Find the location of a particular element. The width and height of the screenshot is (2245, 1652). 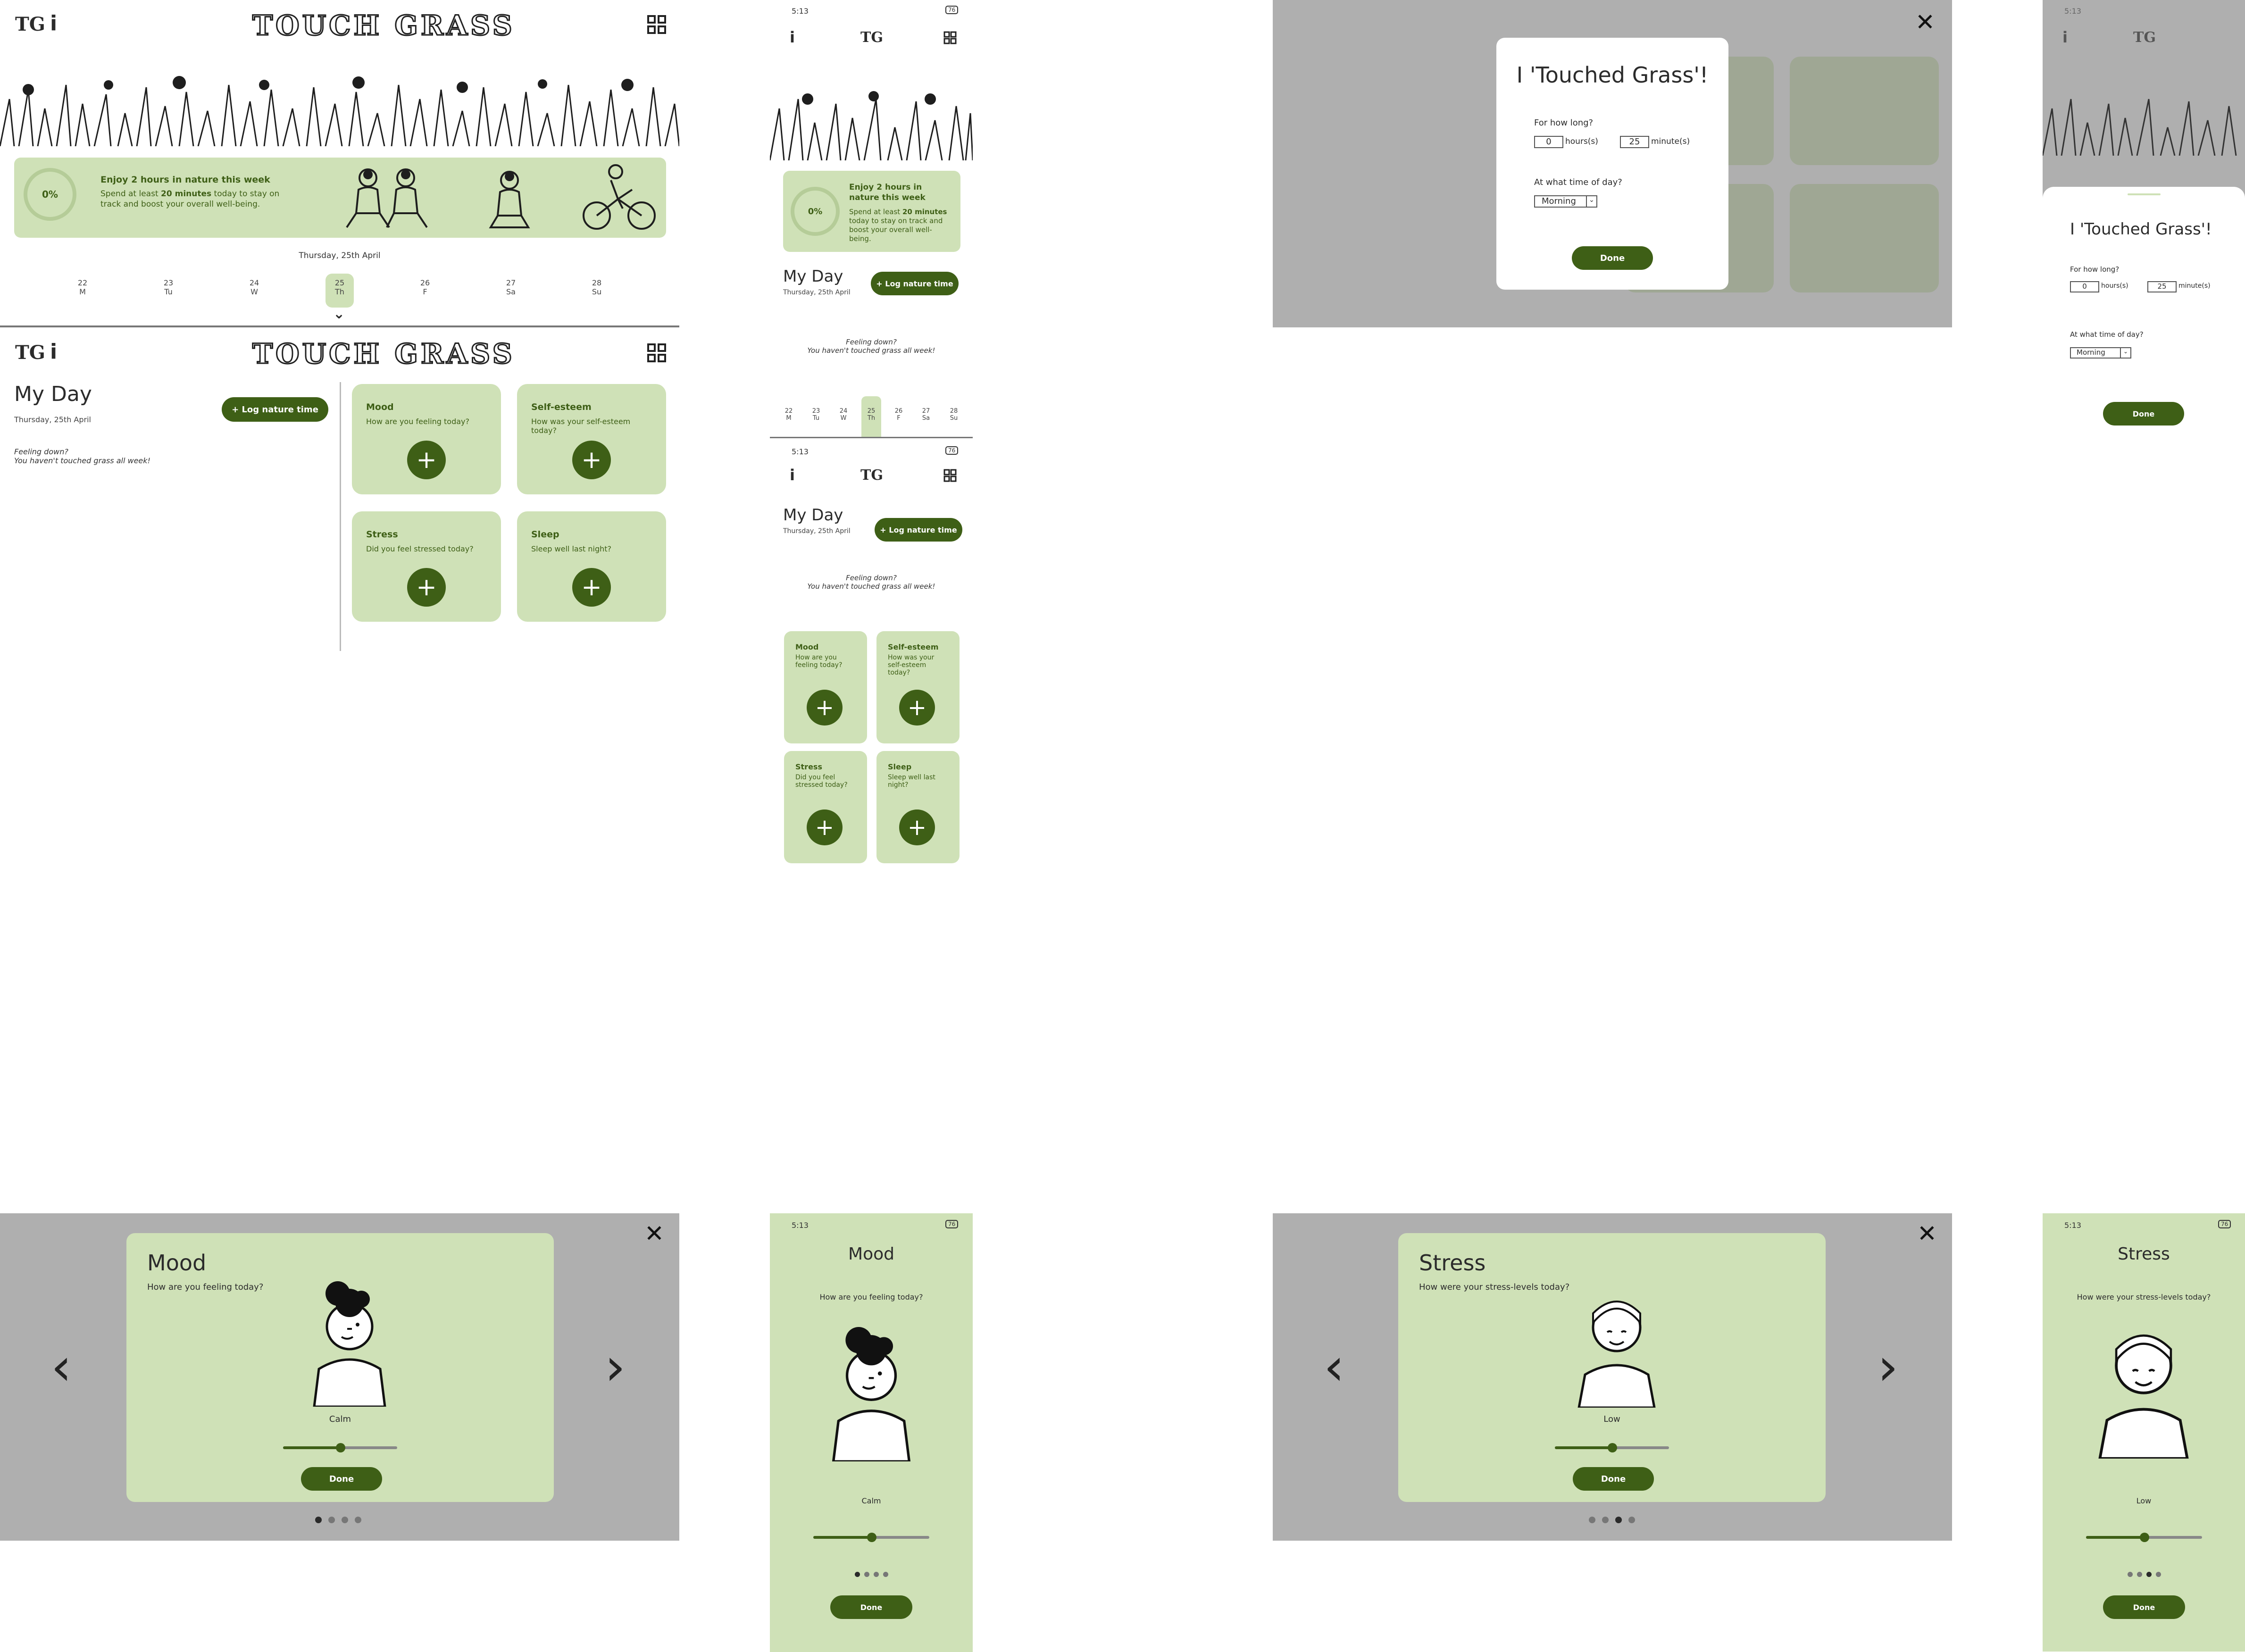

mood-slider-fill is located at coordinates (311, 1447).